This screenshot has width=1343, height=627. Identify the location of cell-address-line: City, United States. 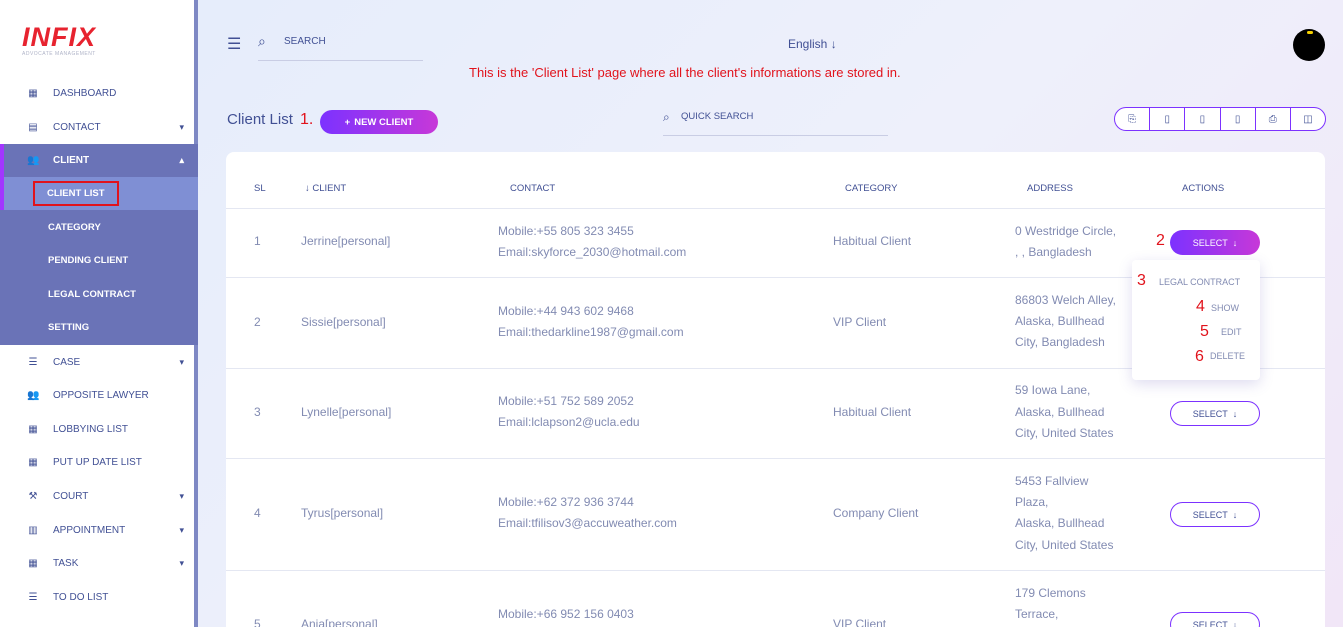
(1064, 545).